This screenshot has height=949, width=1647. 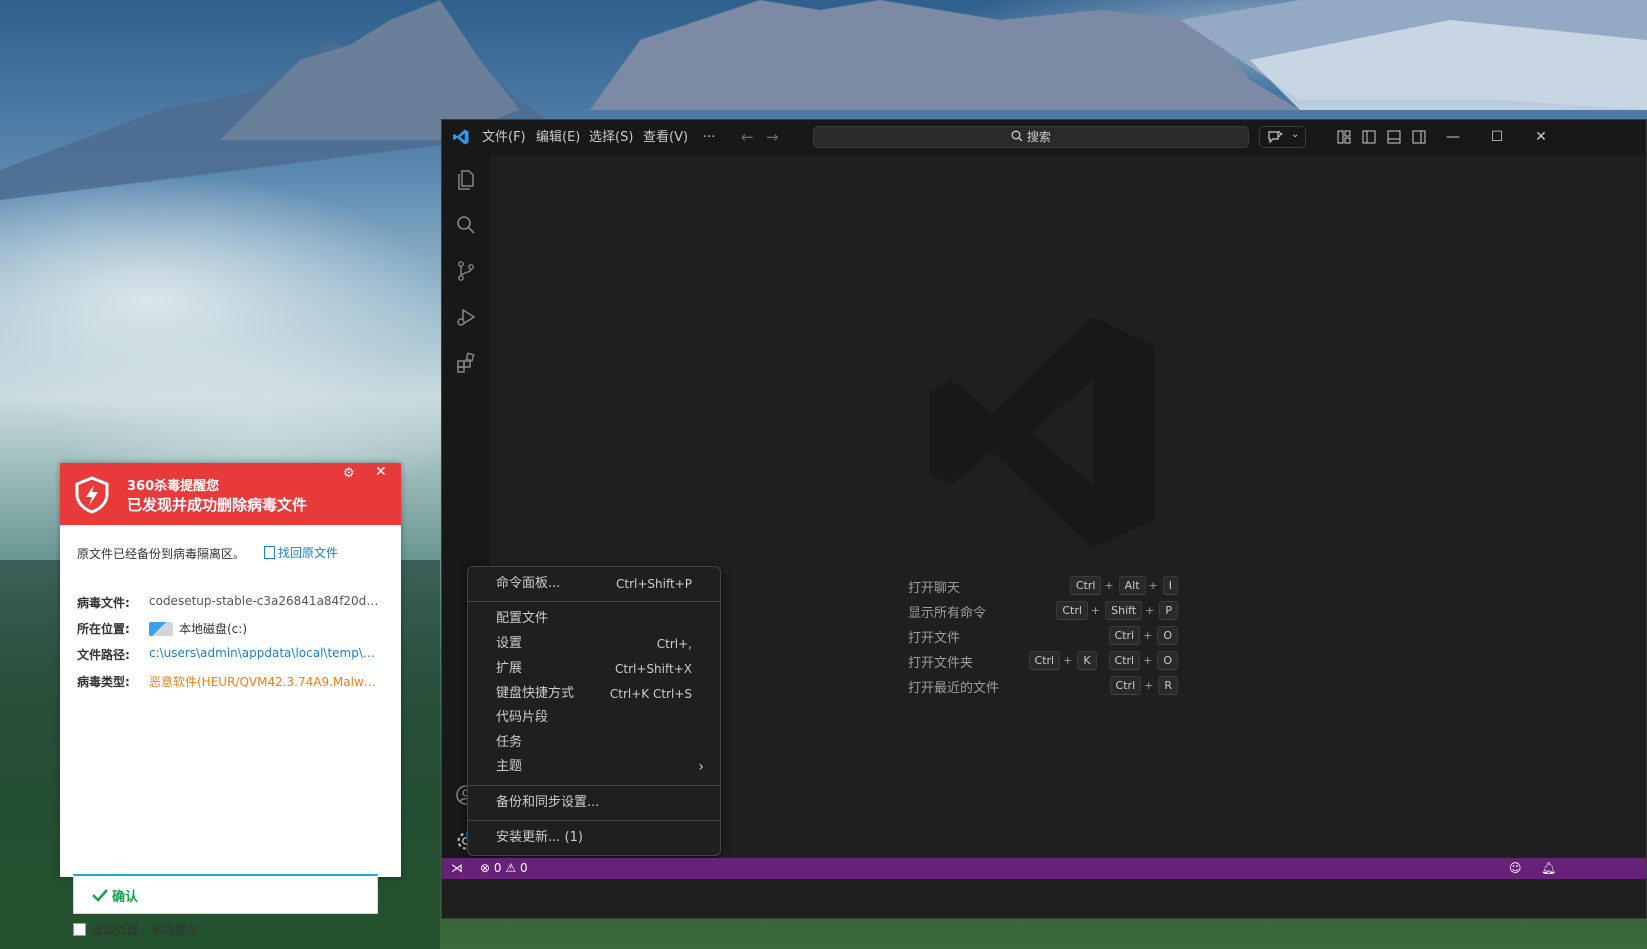 I want to click on menu-item-label: 安装更新... (1), so click(x=539, y=837).